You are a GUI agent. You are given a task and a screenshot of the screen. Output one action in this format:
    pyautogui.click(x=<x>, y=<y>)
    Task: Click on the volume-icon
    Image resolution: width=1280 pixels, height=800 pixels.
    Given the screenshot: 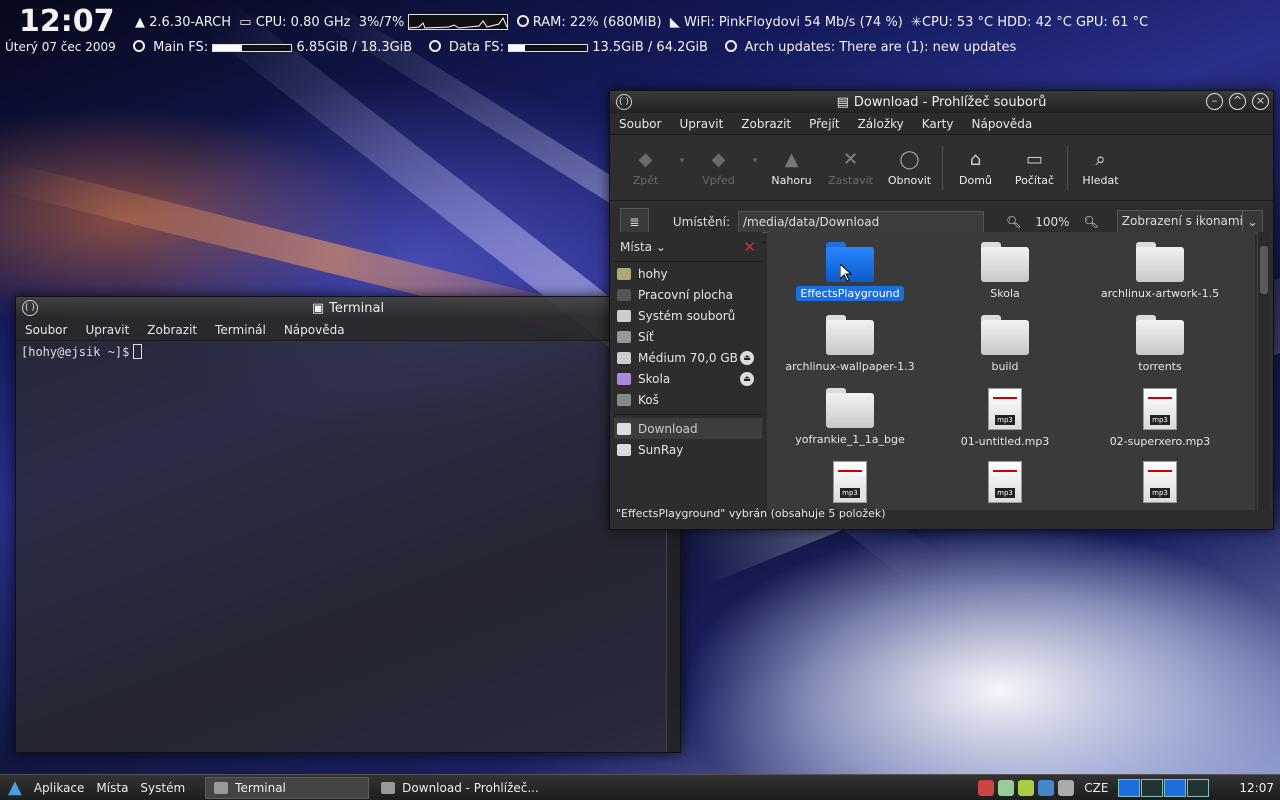 What is the action you would take?
    pyautogui.click(x=1066, y=787)
    